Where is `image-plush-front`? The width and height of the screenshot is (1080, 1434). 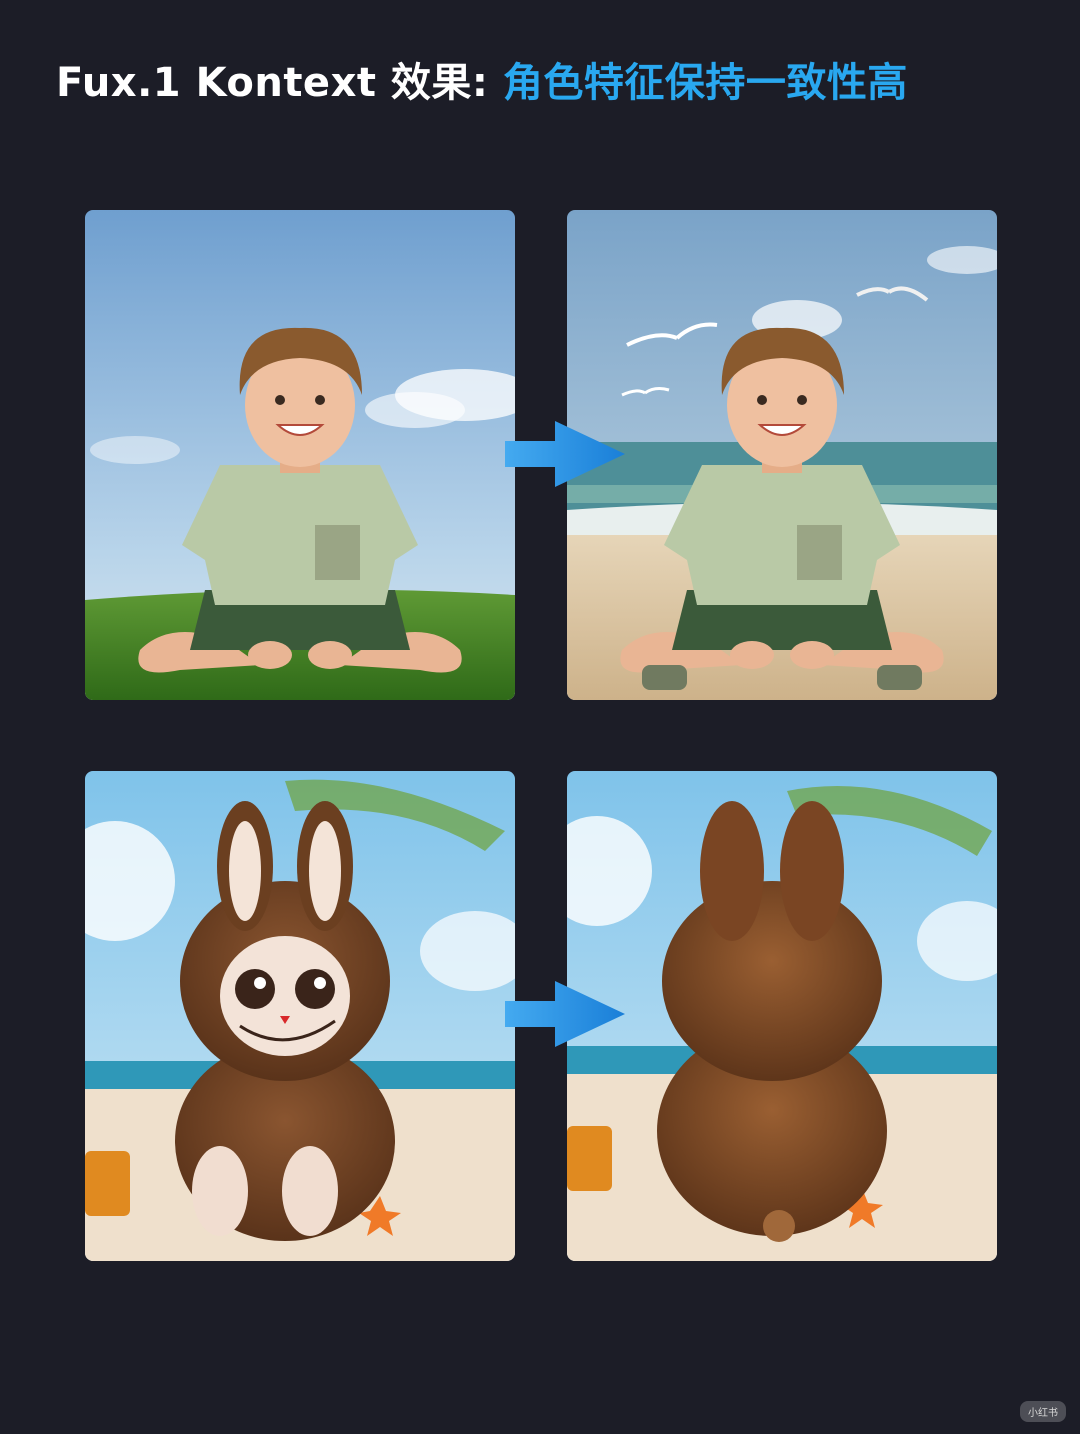
image-plush-front is located at coordinates (300, 1016).